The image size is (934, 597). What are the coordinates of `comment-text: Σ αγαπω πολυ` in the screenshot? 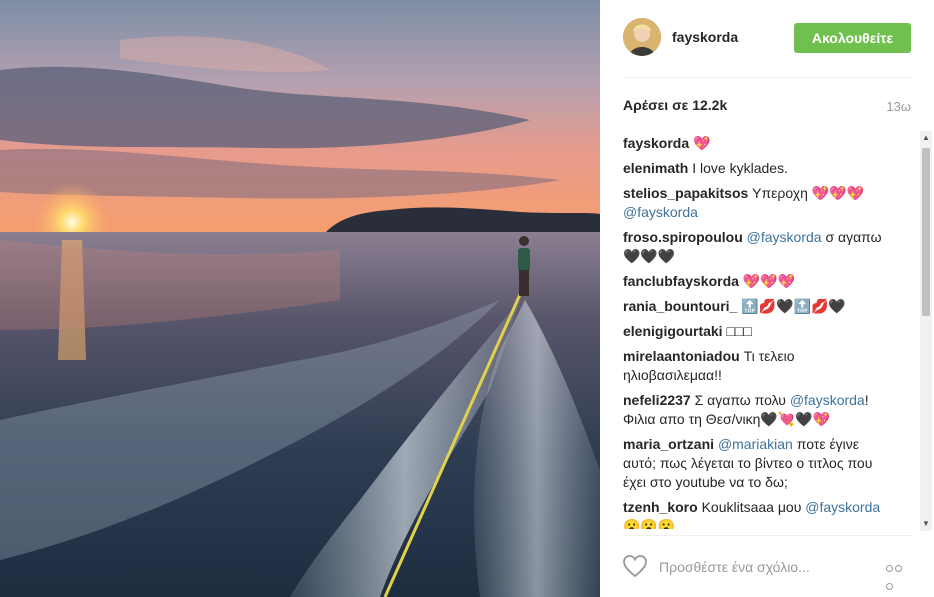 It's located at (740, 400).